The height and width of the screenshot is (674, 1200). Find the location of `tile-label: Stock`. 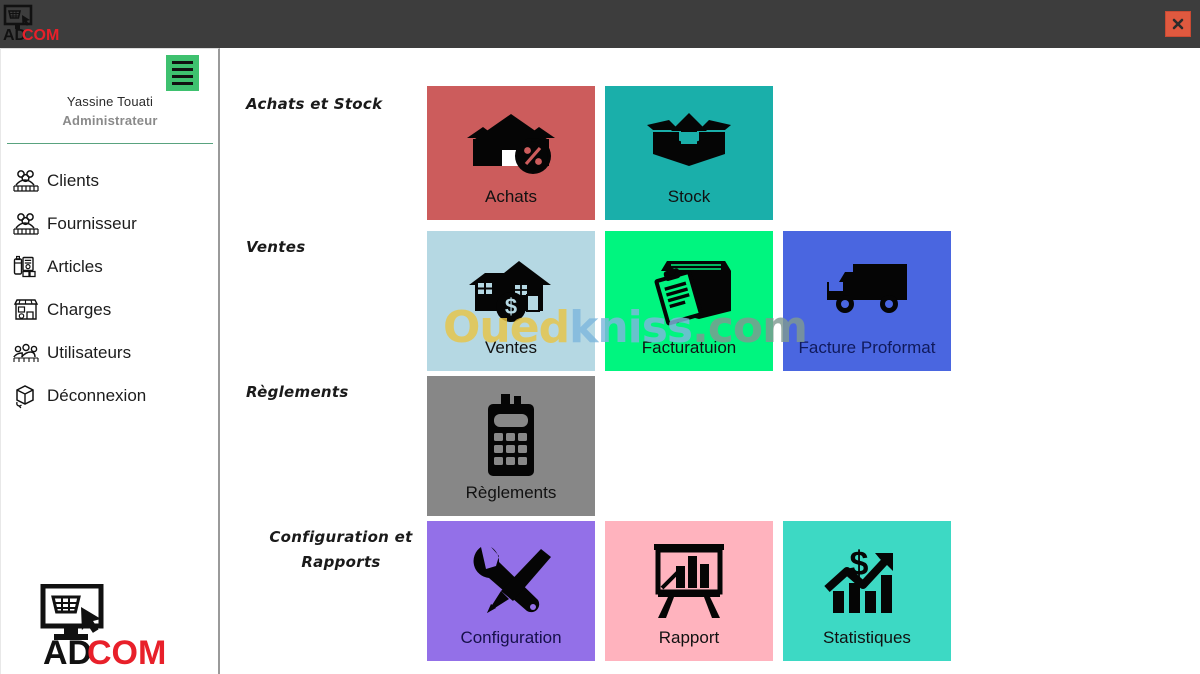

tile-label: Stock is located at coordinates (689, 196).